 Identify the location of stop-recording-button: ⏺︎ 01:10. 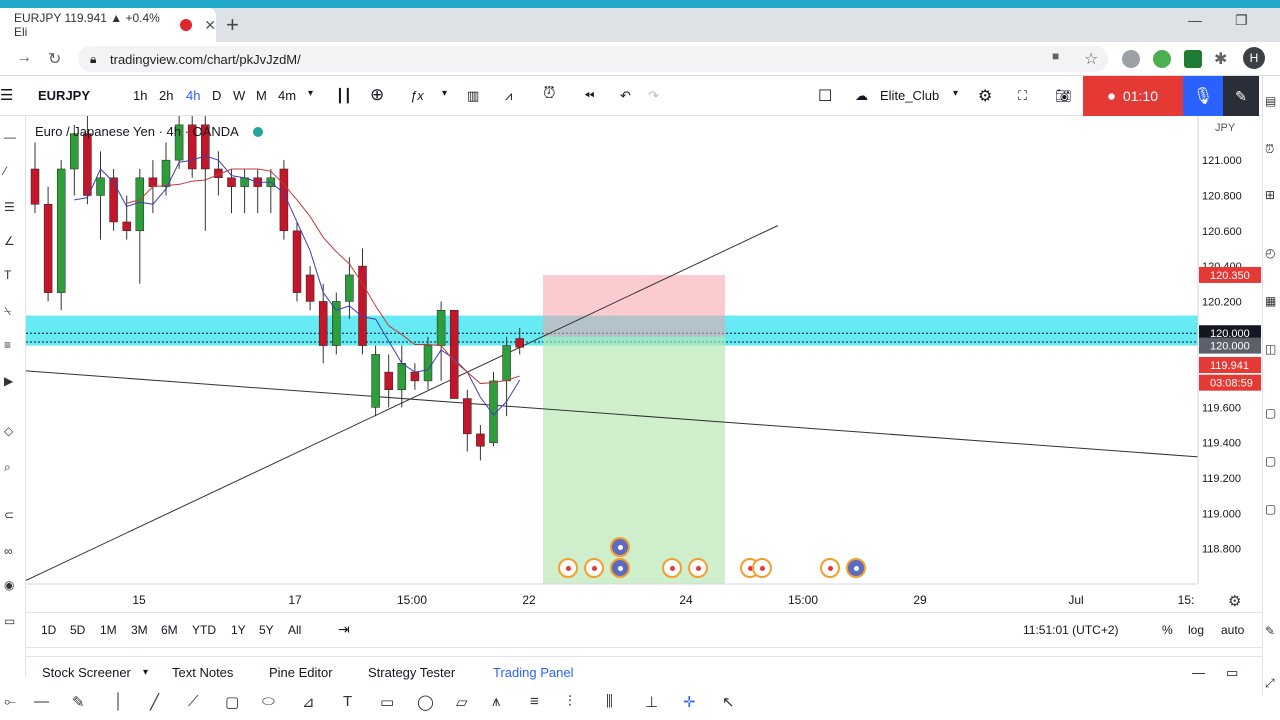
(1133, 96).